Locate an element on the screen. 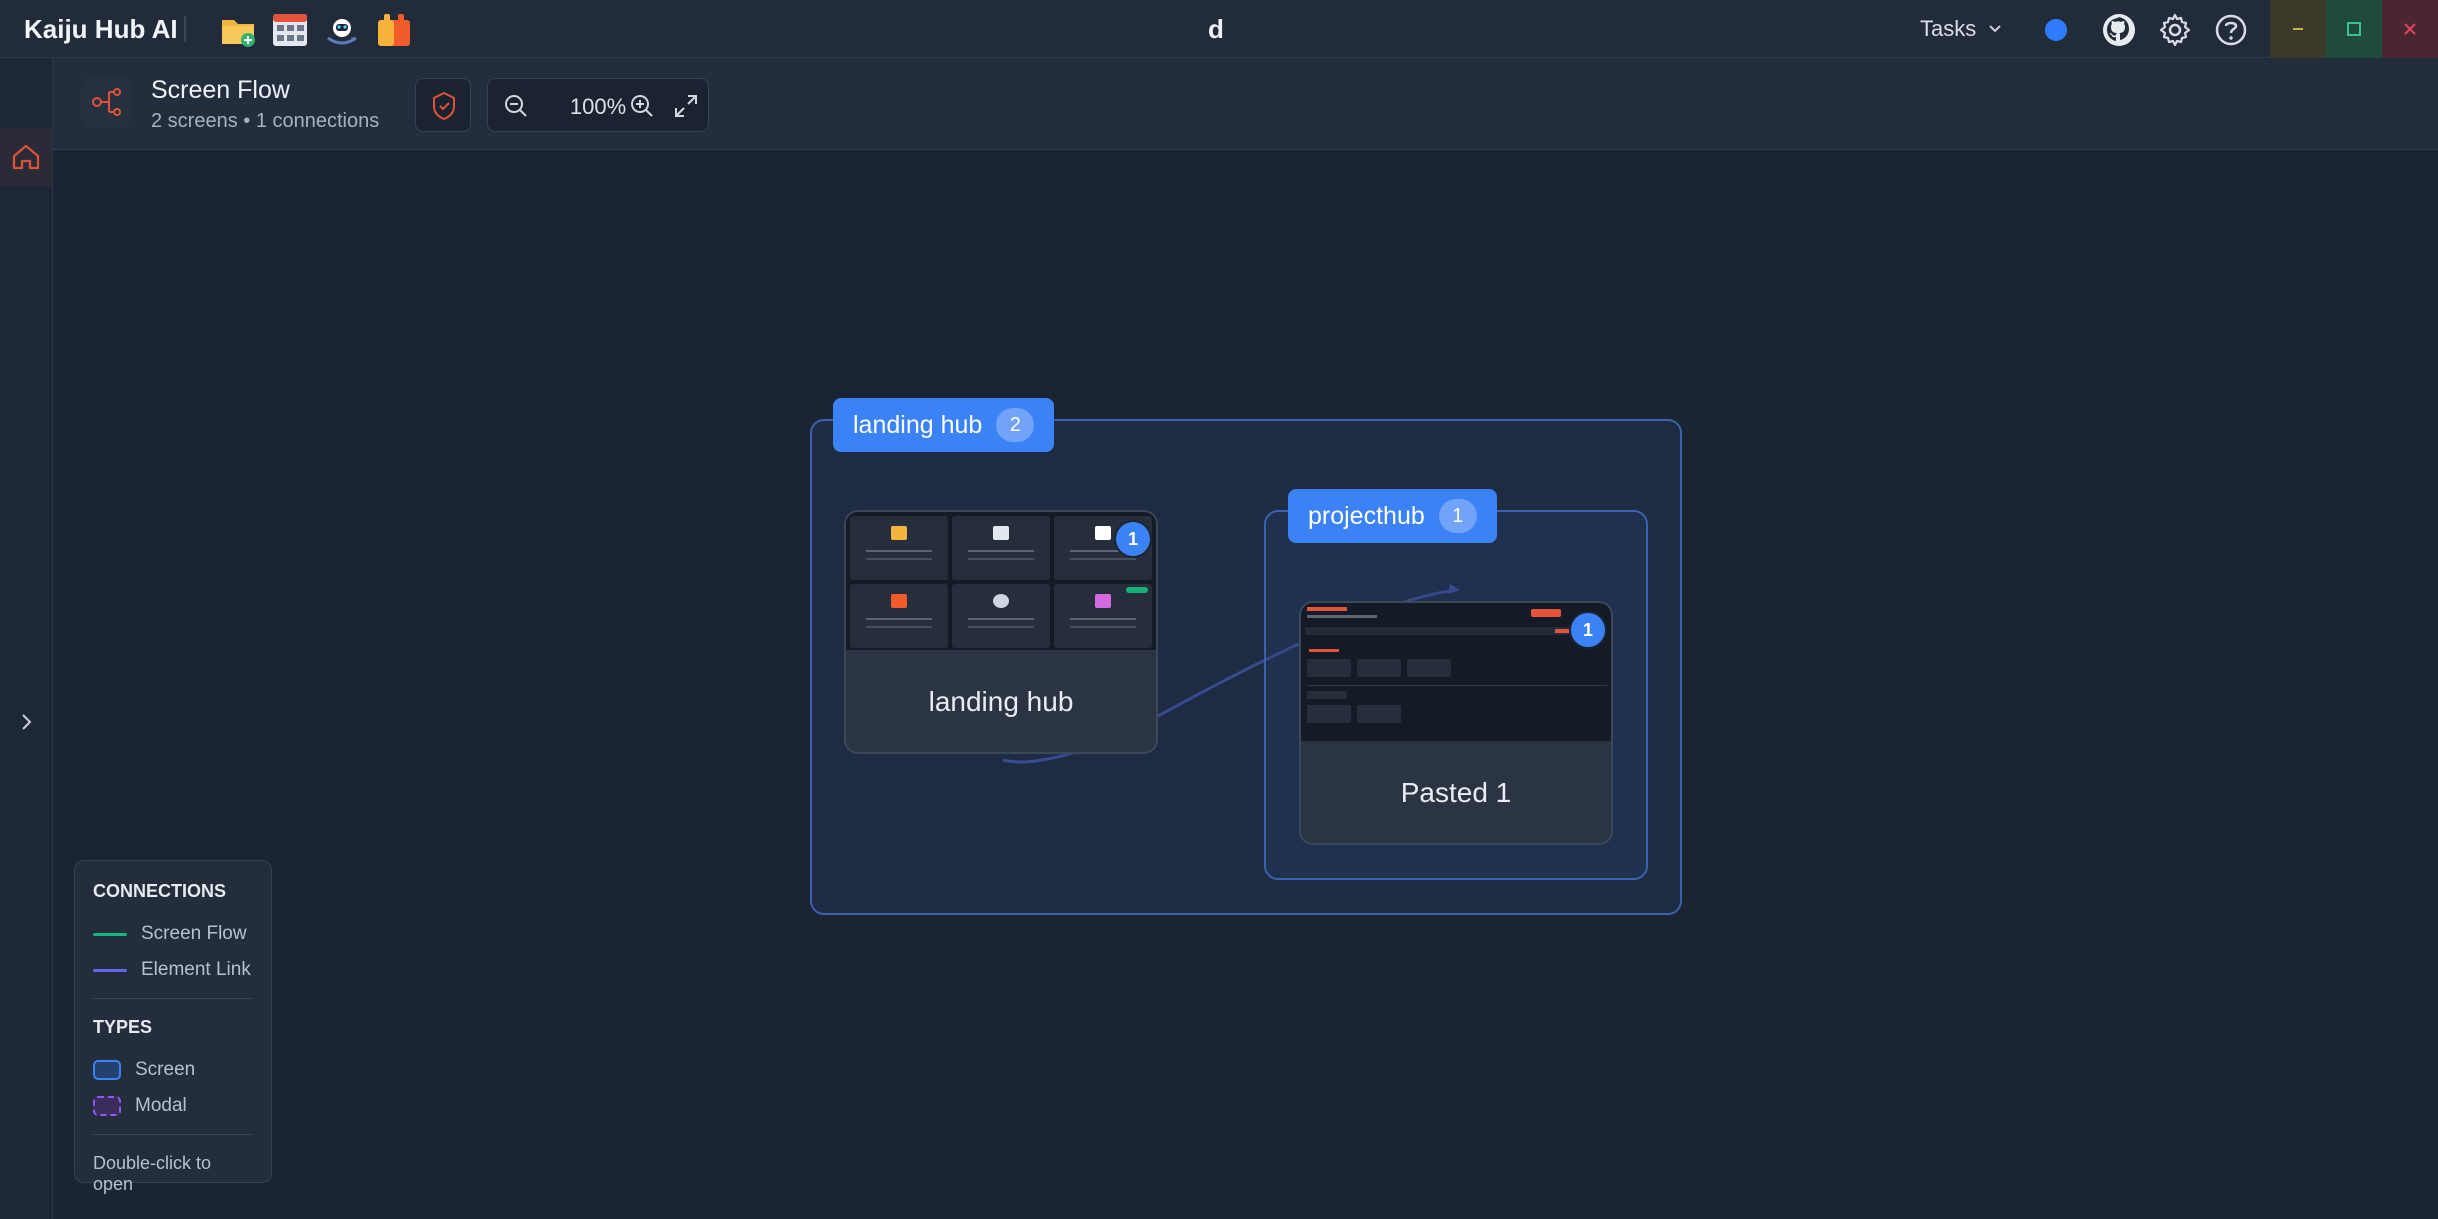  legend-connections-title: CONNECTIONS is located at coordinates (160, 891).